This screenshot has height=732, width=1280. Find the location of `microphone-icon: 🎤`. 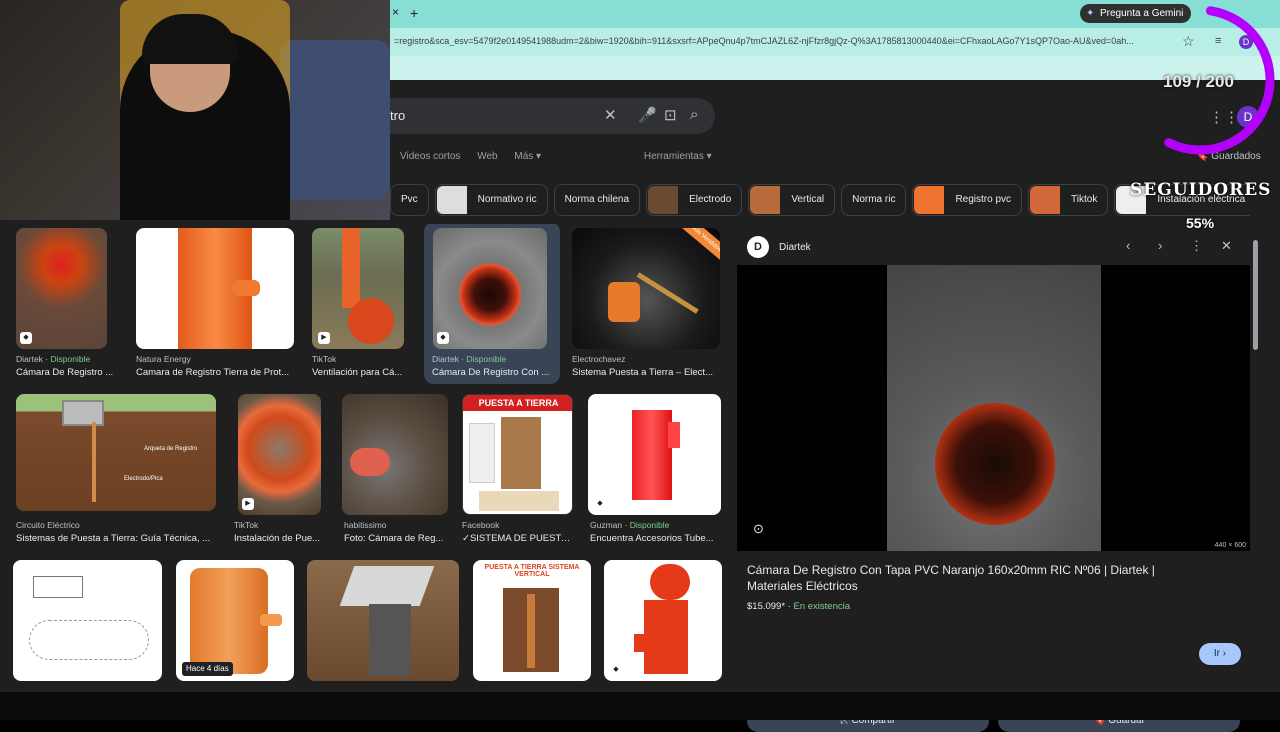

microphone-icon: 🎤 is located at coordinates (647, 115).